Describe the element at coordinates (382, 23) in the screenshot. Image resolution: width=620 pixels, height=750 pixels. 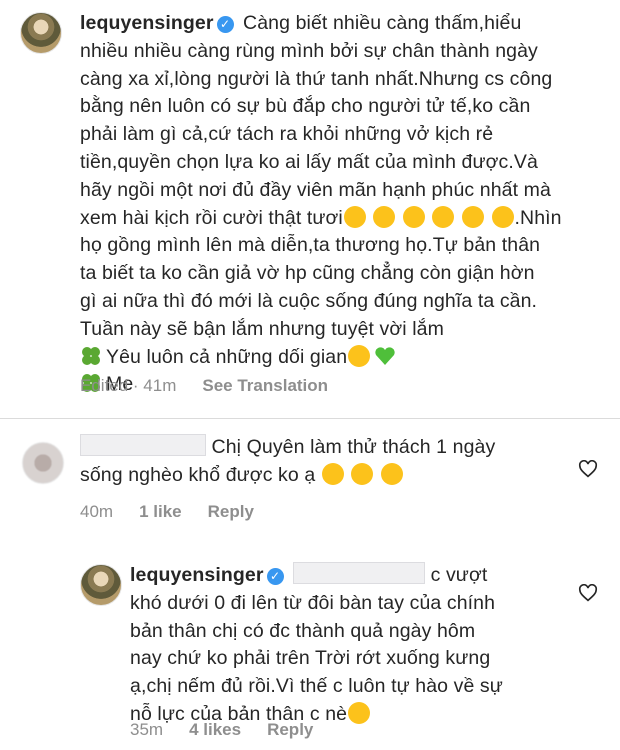
I see `caption-line: Càng biết nhiều càng thấm,hiểu` at that location.